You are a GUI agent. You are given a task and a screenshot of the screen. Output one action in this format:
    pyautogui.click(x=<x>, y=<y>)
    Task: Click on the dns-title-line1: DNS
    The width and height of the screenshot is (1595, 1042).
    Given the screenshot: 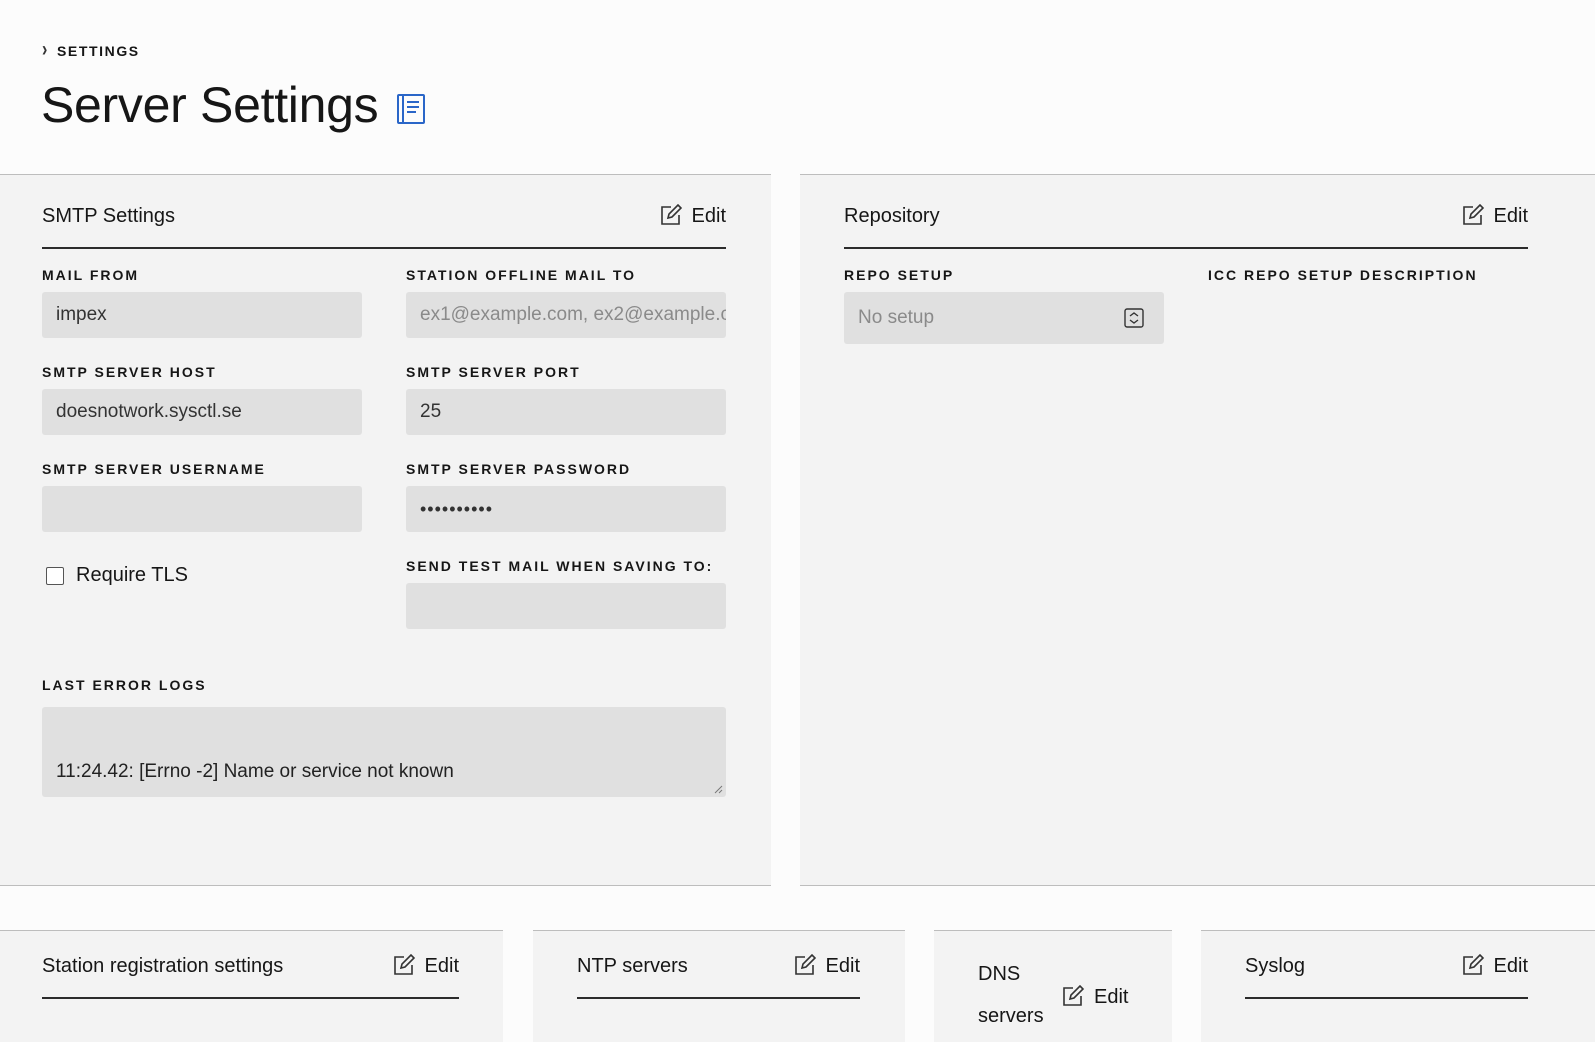 What is the action you would take?
    pyautogui.click(x=999, y=974)
    